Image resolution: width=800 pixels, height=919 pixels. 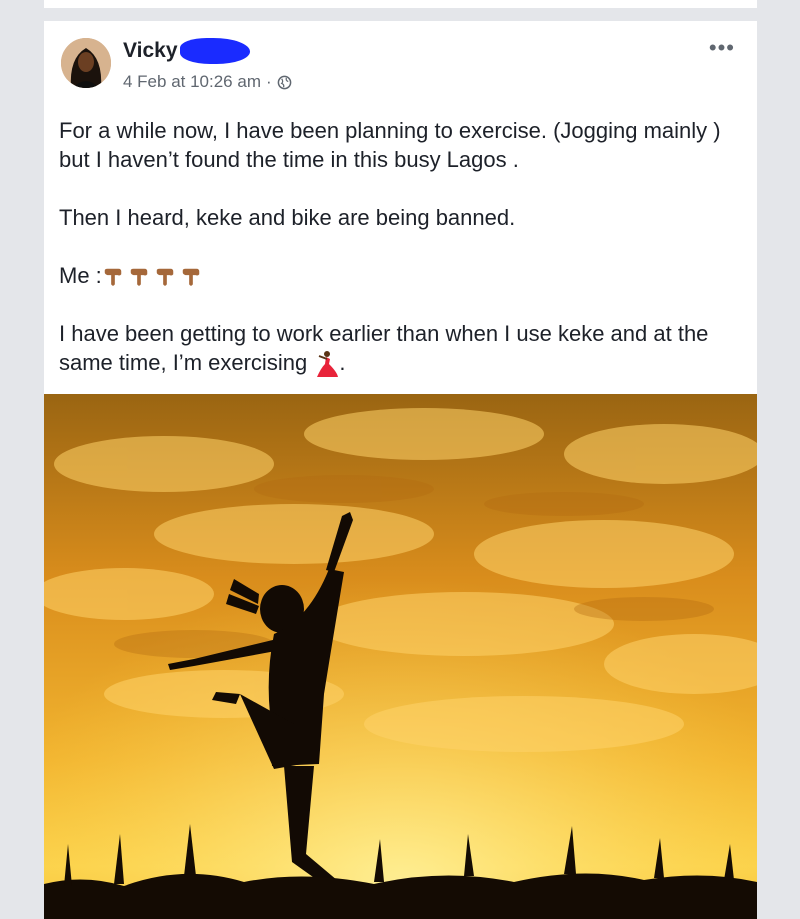 I want to click on emoji-row, so click(x=152, y=277).